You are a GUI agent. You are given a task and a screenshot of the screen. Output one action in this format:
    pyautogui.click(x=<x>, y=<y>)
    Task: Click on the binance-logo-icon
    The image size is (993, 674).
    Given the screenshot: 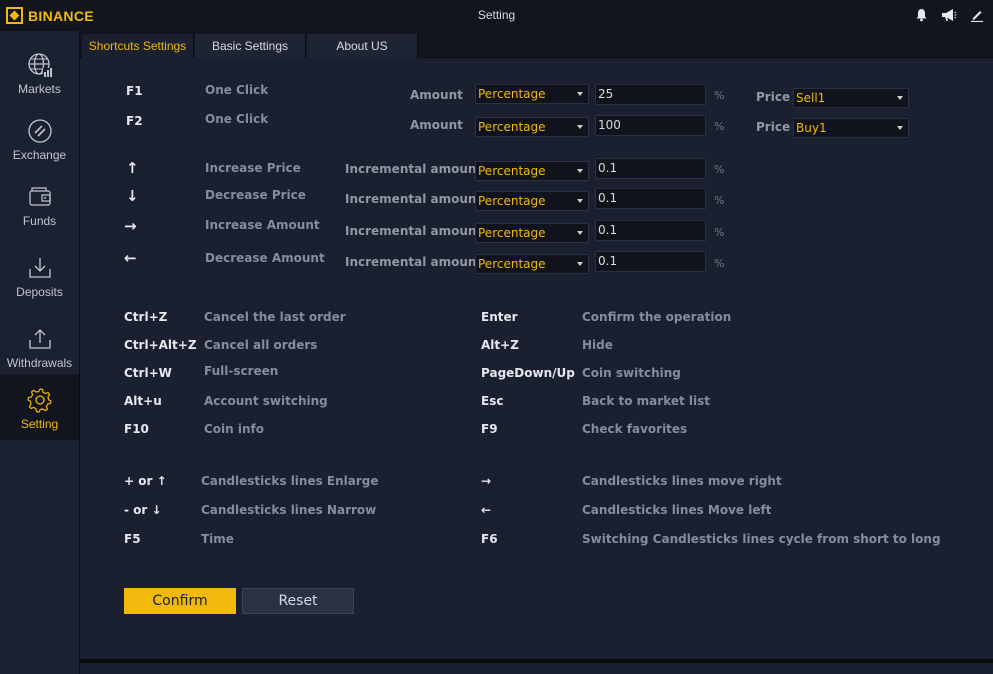 What is the action you would take?
    pyautogui.click(x=14, y=15)
    